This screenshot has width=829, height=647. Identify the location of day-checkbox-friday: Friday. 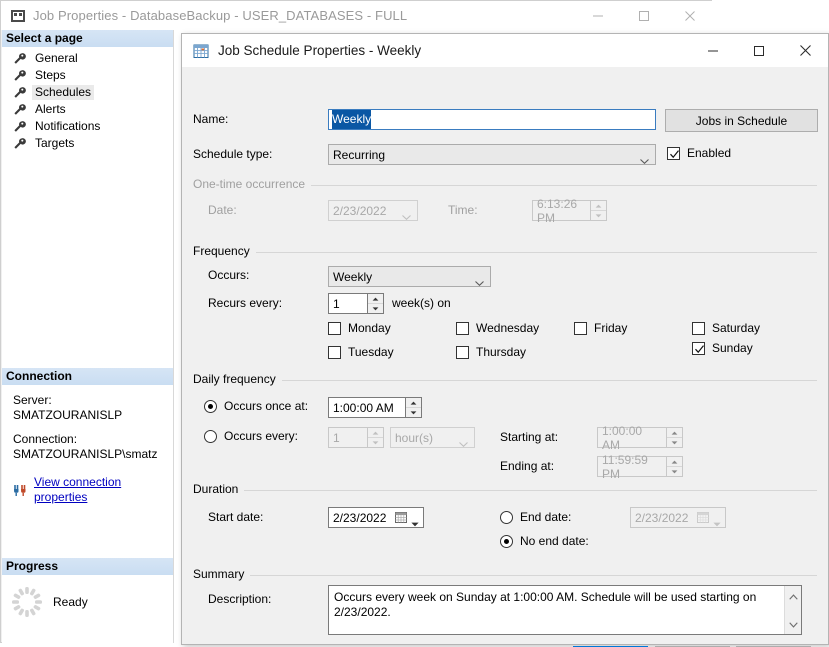
(600, 328).